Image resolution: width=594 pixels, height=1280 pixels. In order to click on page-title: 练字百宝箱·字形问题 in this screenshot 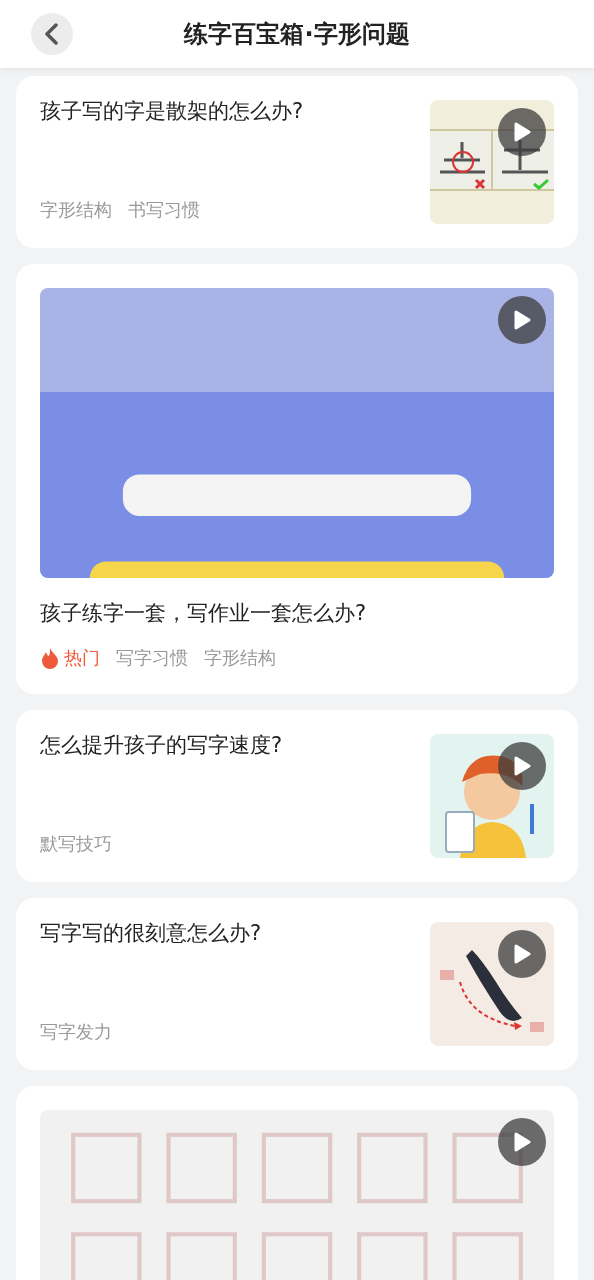, I will do `click(296, 34)`.